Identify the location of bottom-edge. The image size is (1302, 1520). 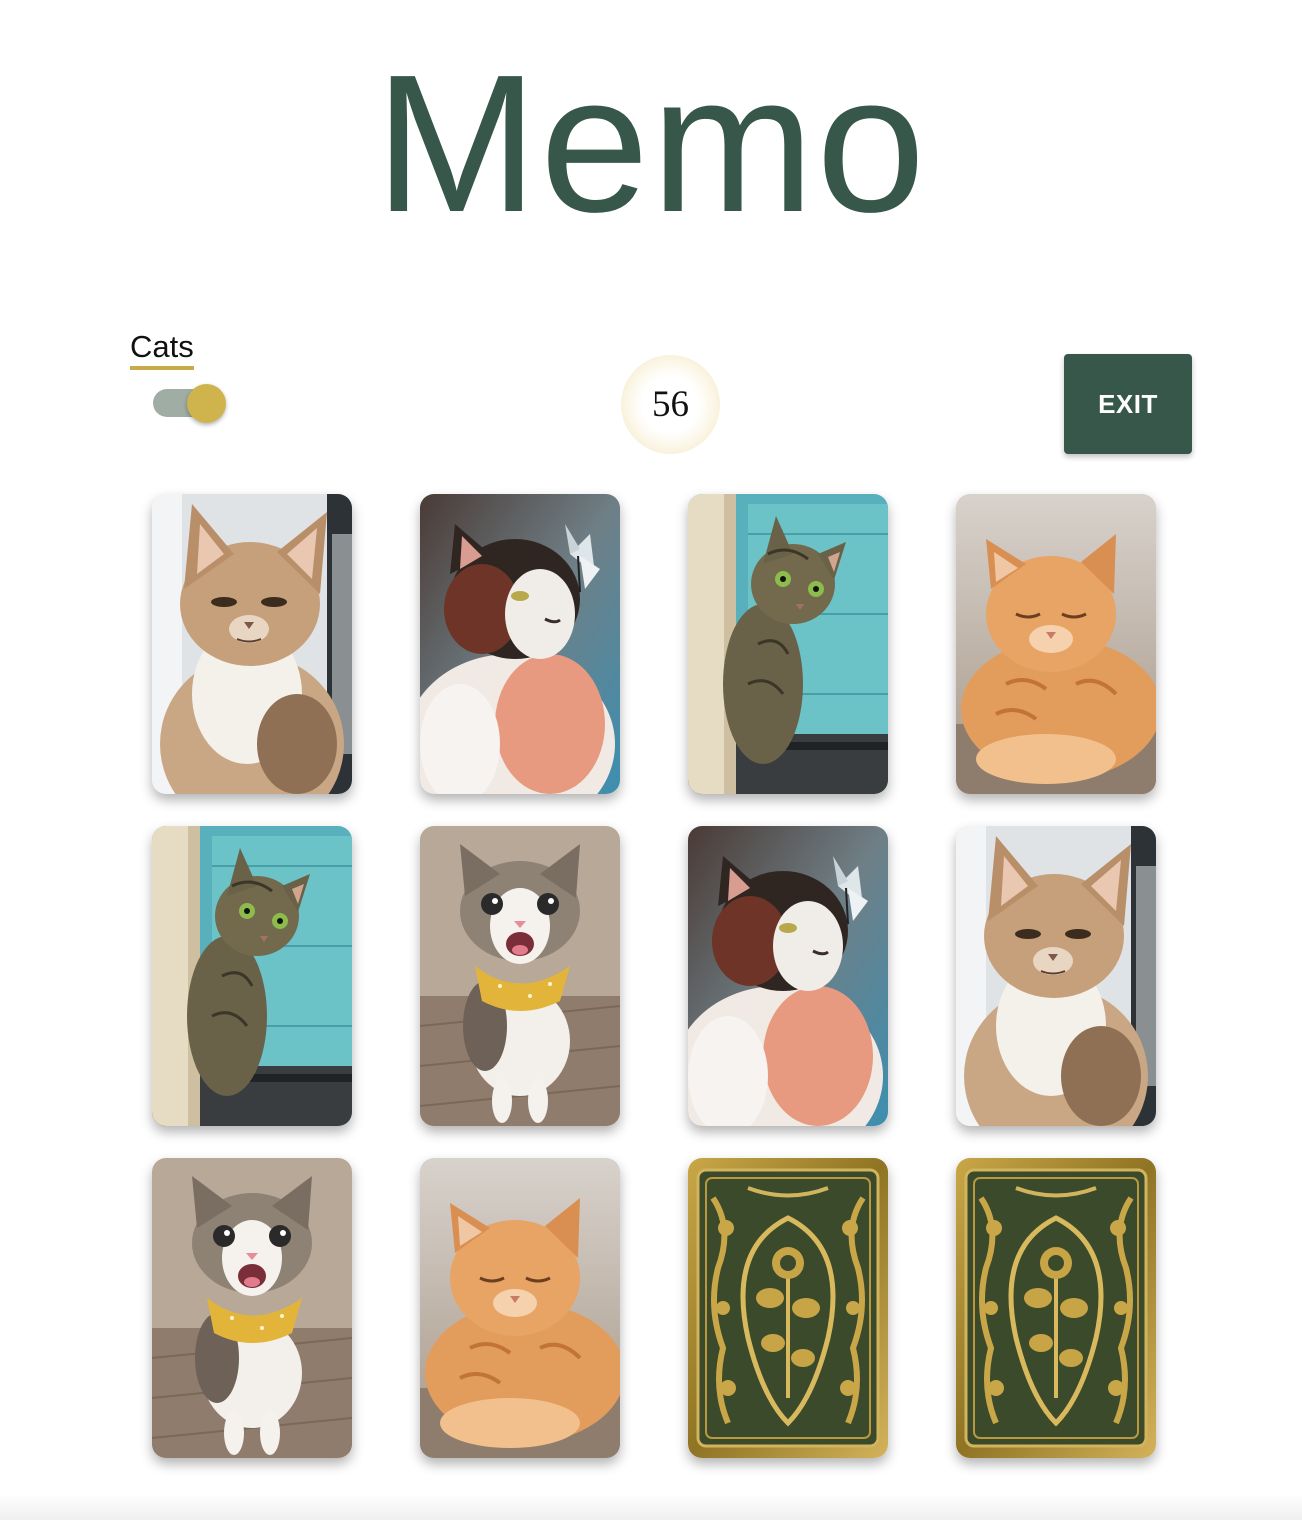
(651, 1507).